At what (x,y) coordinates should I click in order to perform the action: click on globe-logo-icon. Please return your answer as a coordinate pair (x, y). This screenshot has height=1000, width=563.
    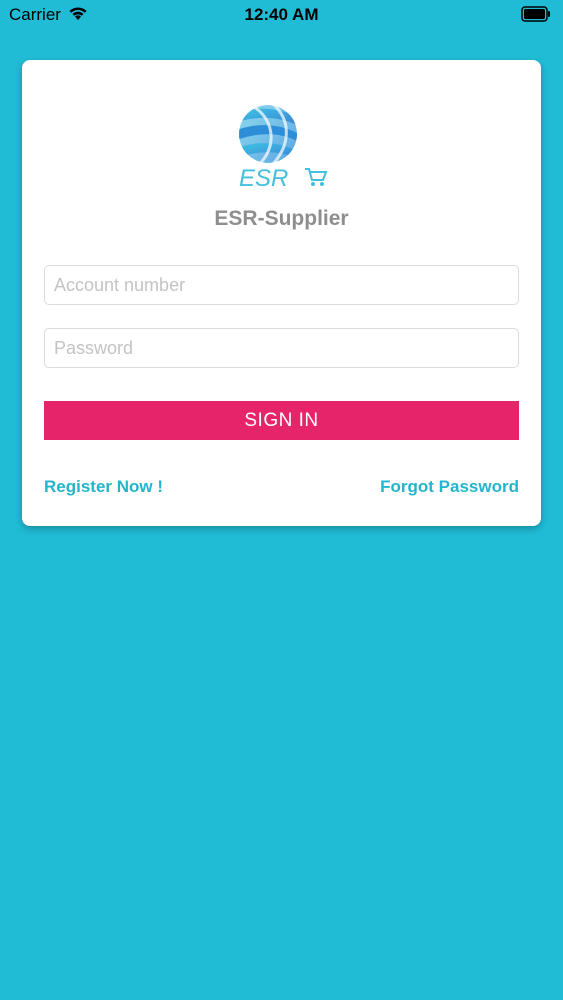
    Looking at the image, I should click on (268, 134).